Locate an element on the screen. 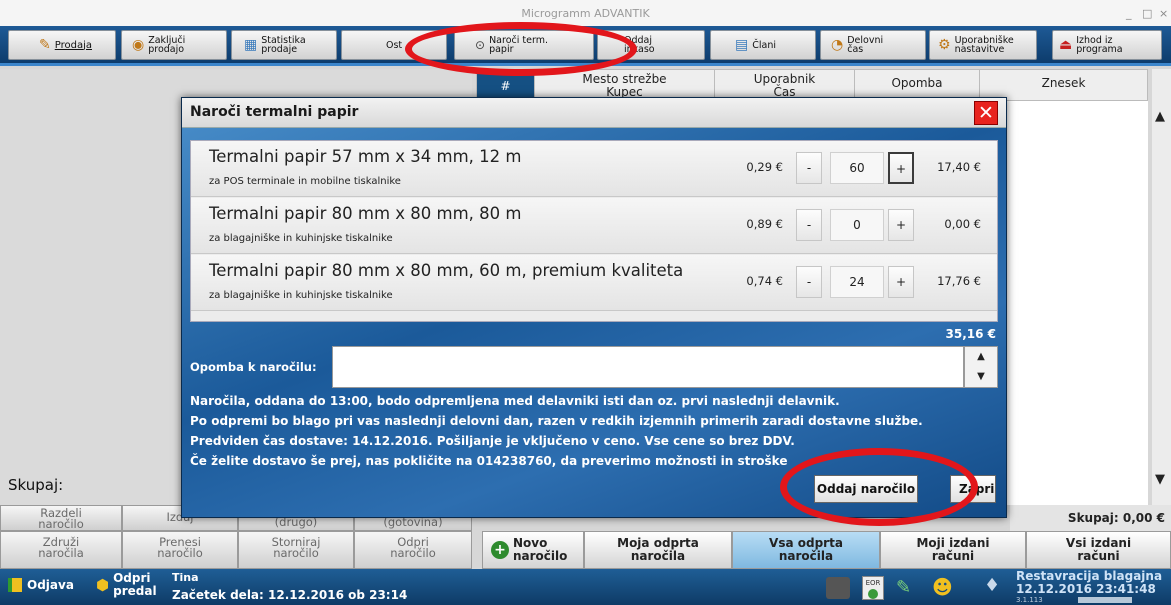 The image size is (1171, 605). col-znesek: Znesek is located at coordinates (1063, 85).